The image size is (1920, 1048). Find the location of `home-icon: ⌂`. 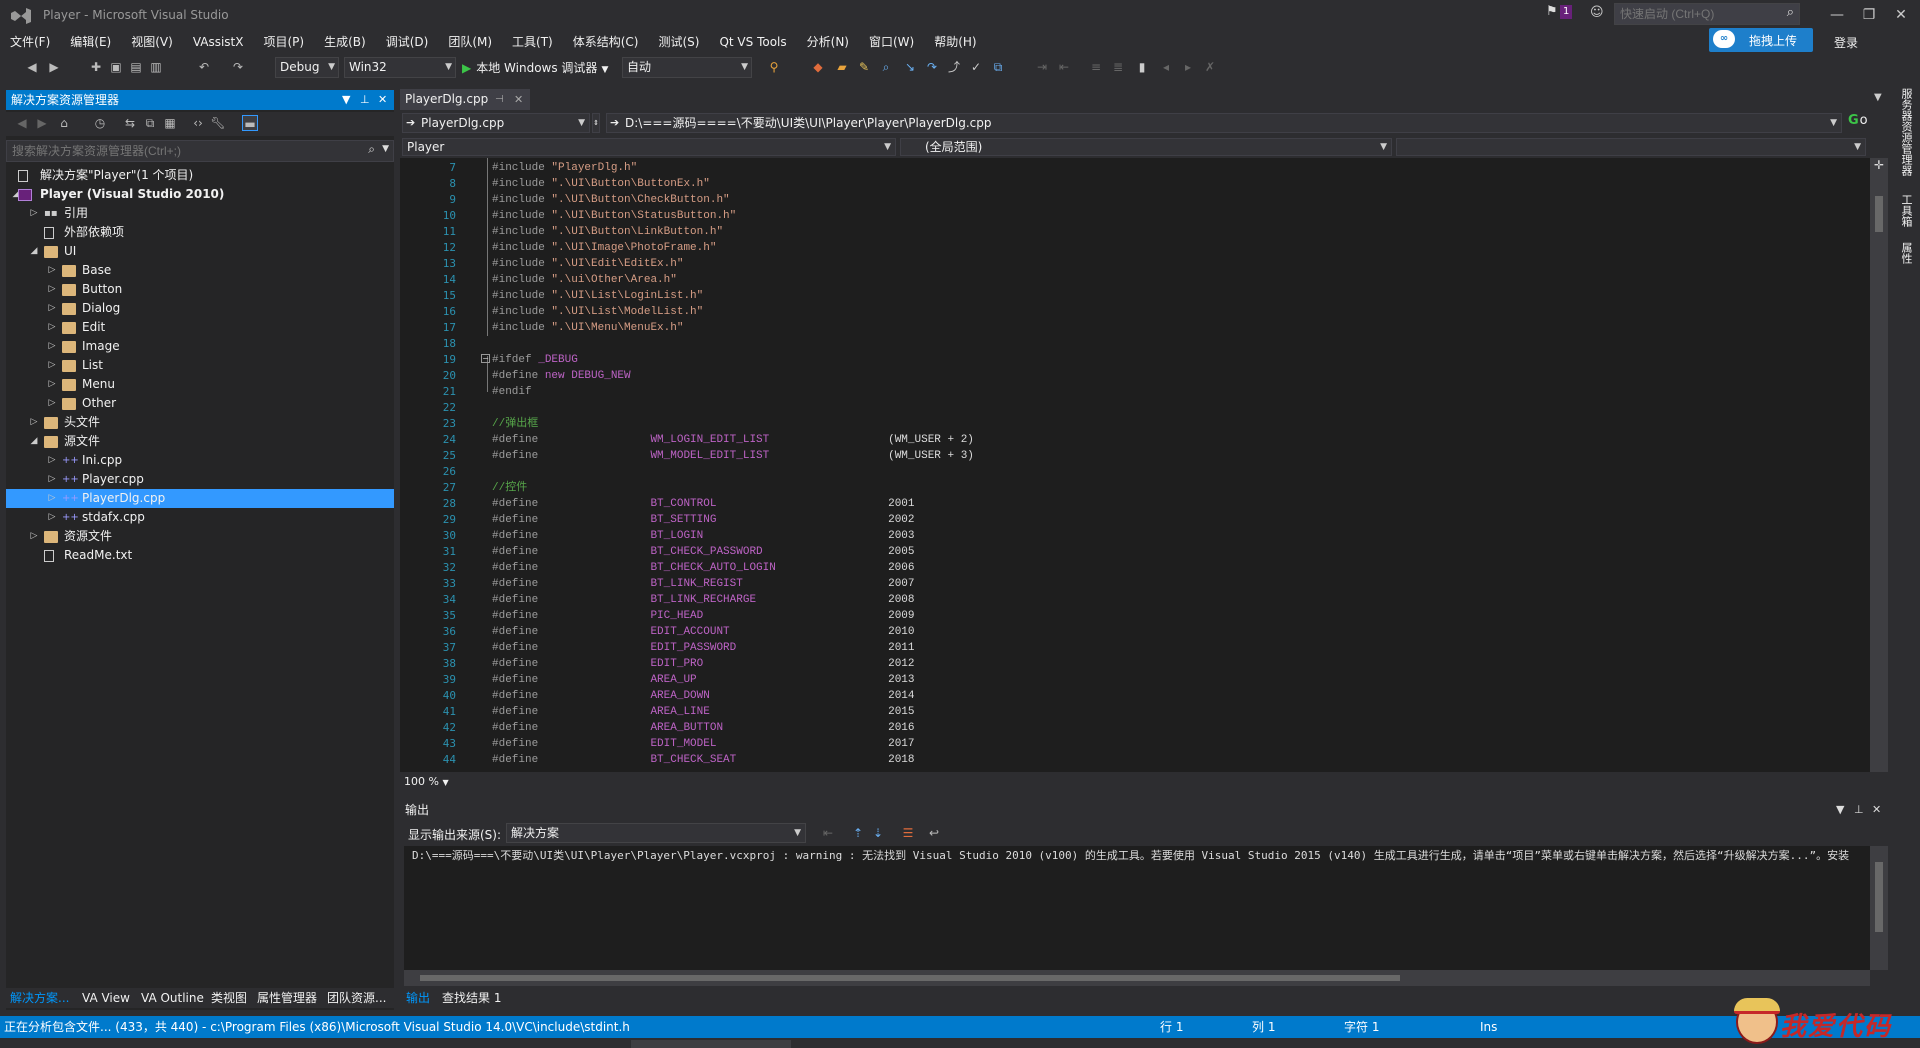

home-icon: ⌂ is located at coordinates (64, 123).